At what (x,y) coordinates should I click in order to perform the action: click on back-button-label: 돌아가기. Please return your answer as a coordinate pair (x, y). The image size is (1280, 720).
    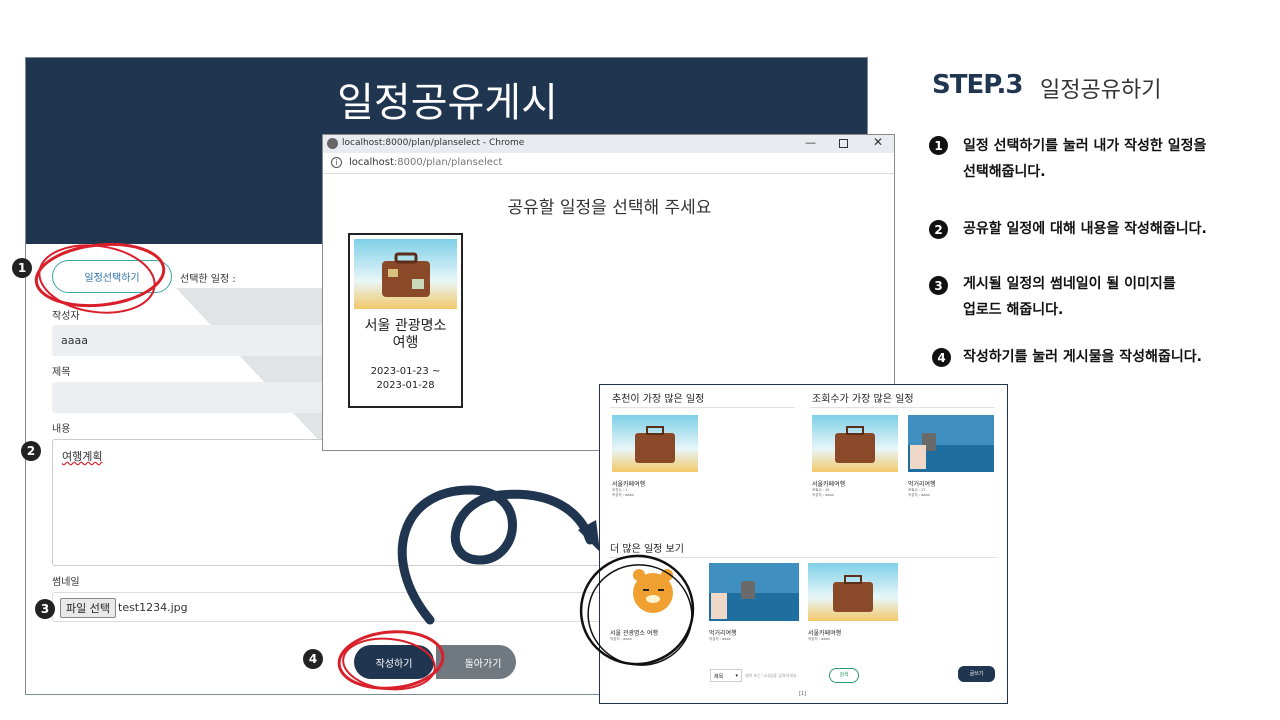
    Looking at the image, I should click on (483, 664).